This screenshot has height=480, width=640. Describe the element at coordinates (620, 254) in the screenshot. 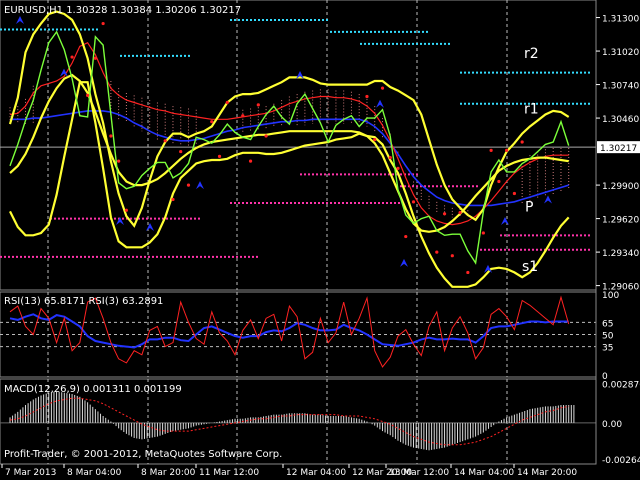

I see `price-tick-label: 1.29340` at that location.